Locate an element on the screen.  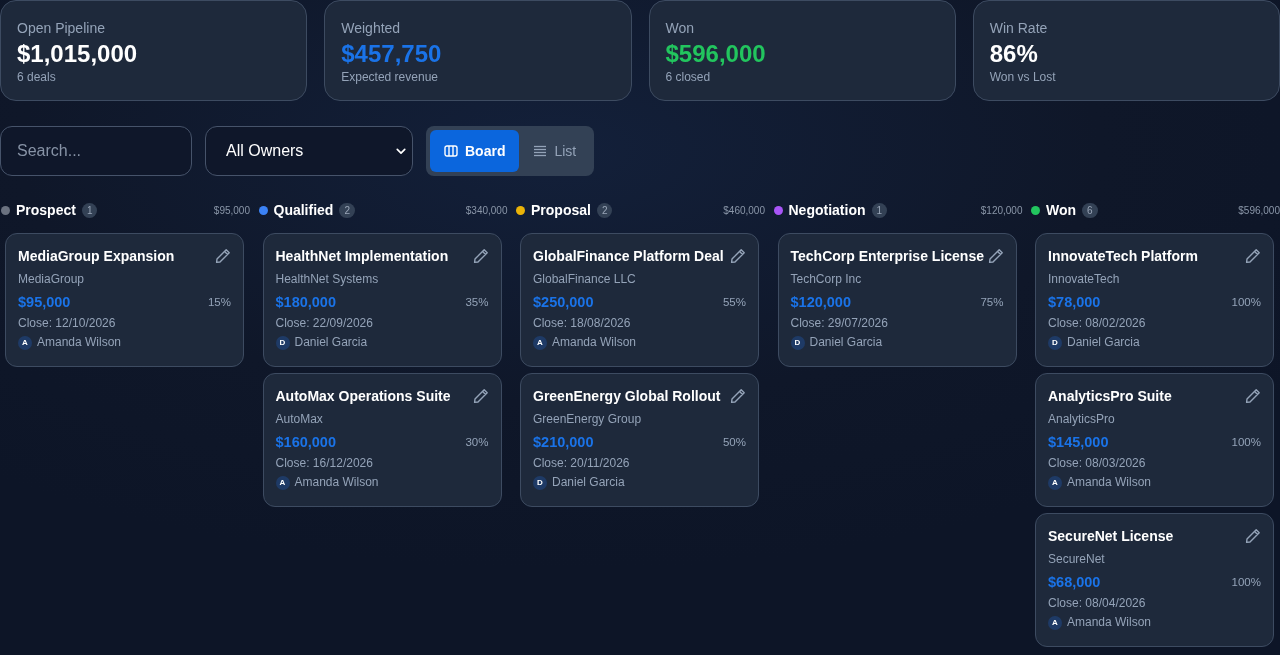
deal-title: TechCorp Enterprise License is located at coordinates (887, 256).